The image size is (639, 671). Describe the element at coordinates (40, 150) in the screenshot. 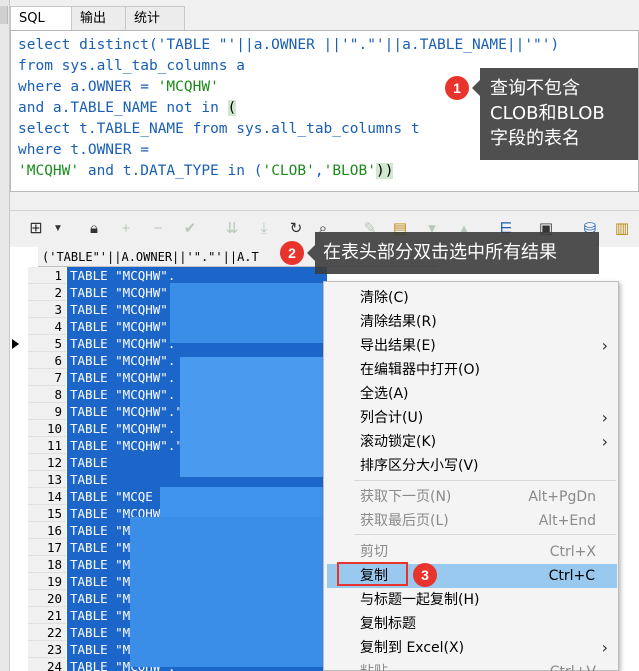

I see `sql-keyword: where` at that location.